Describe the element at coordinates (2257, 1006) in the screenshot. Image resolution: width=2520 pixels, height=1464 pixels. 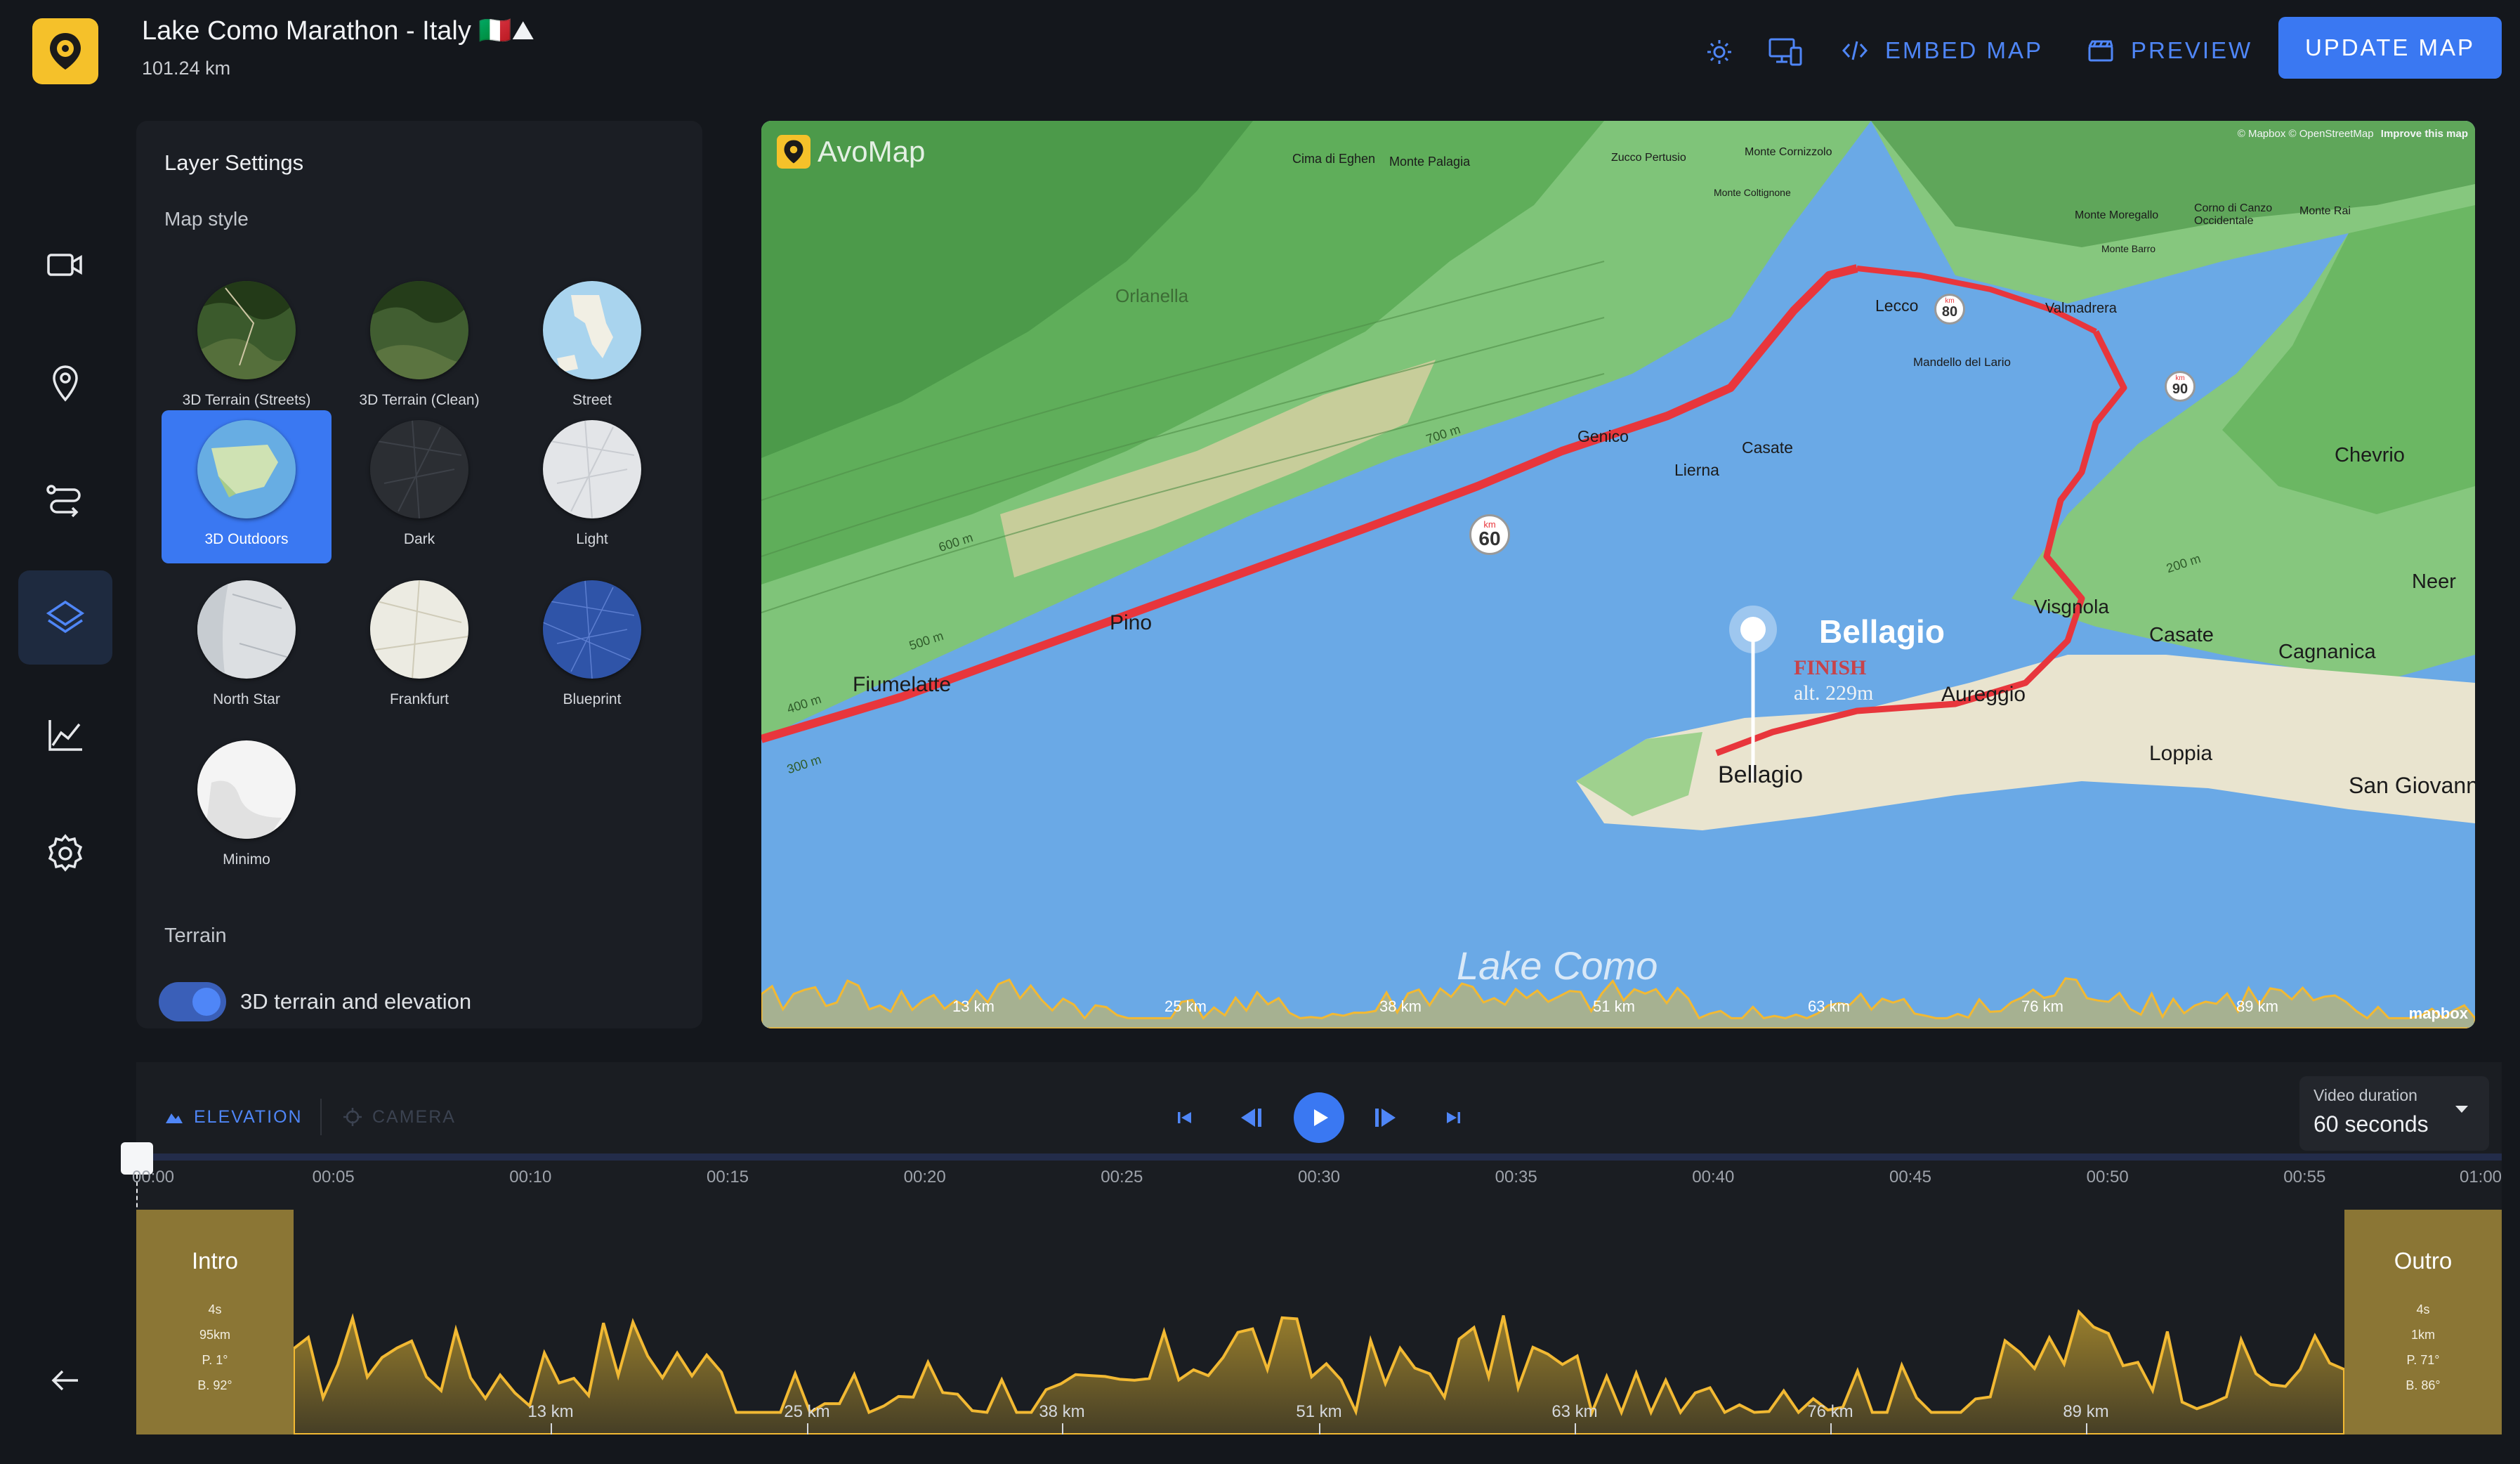
I see `profile-km-label: 89 km` at that location.